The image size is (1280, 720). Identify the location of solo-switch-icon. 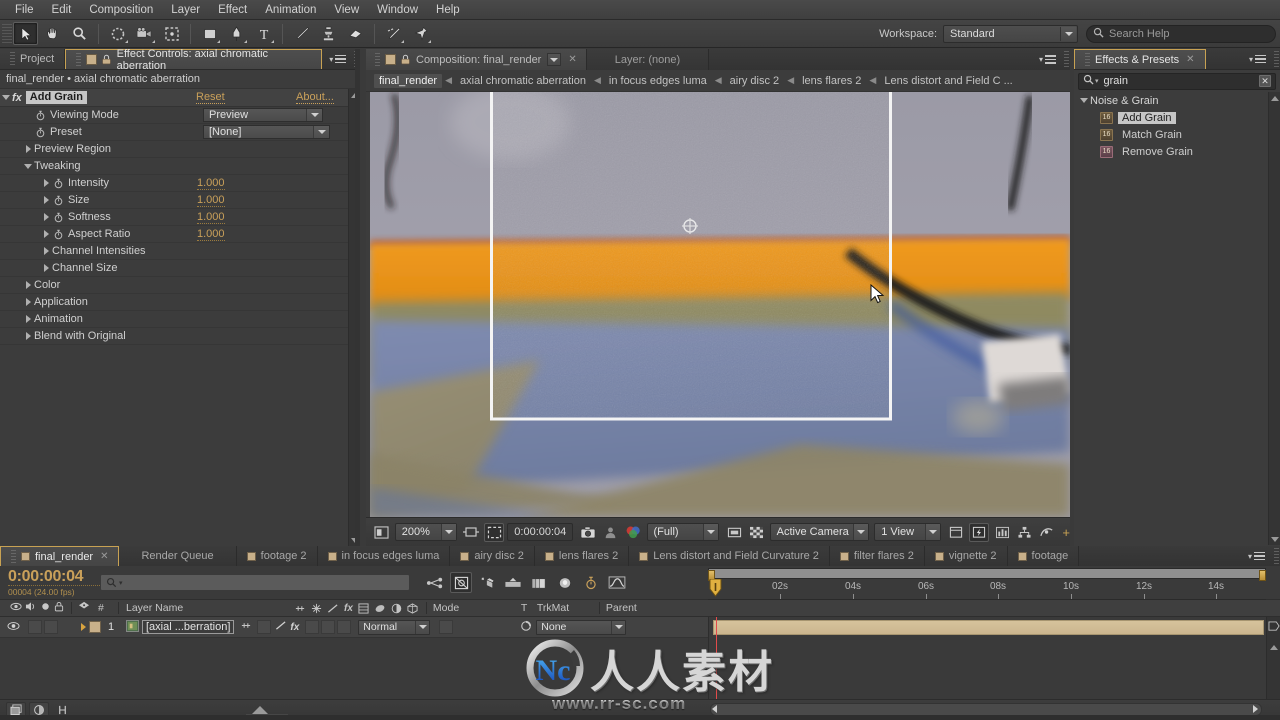
(45, 608).